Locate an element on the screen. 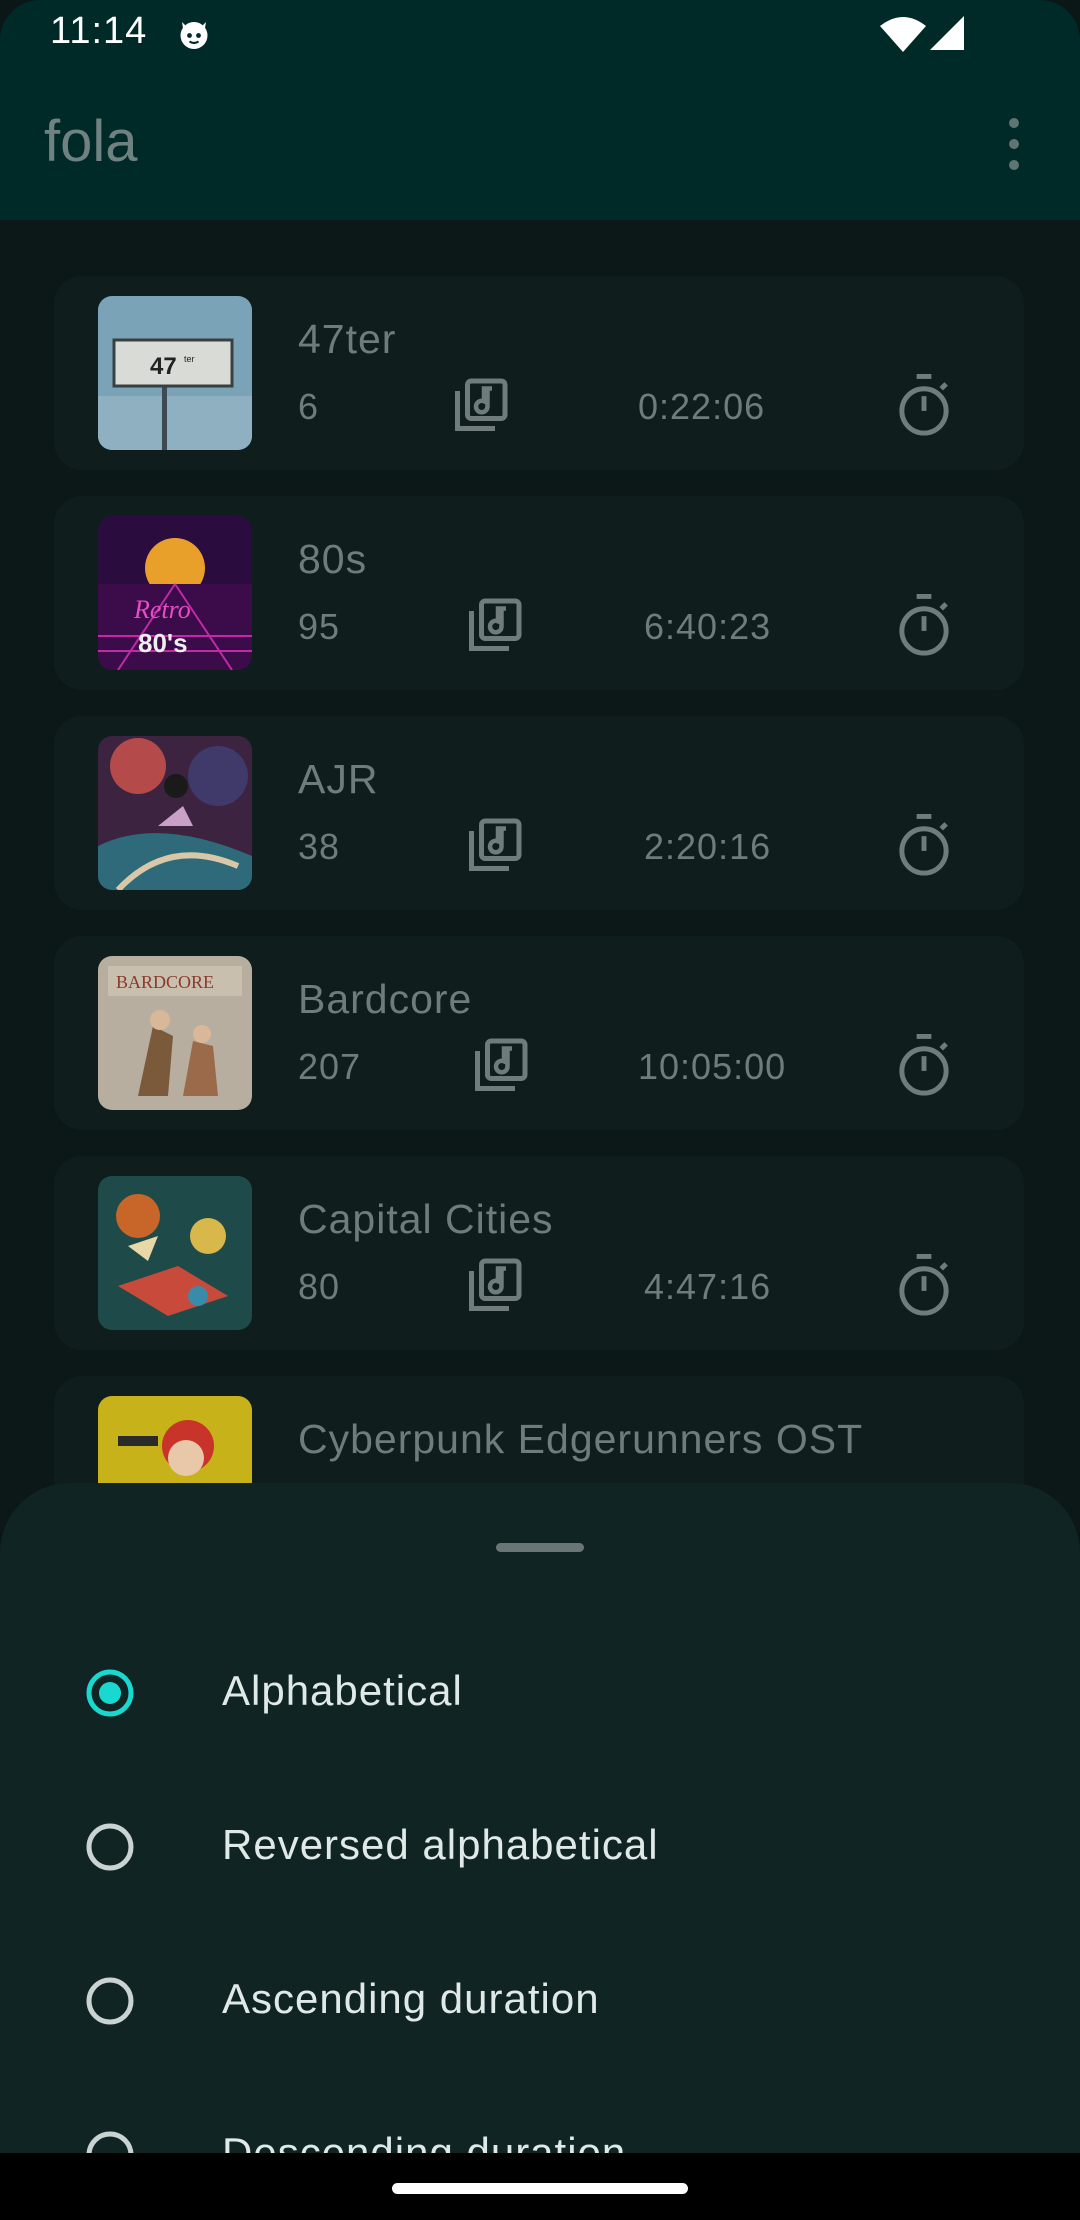  sort-option-reversed-alphabetical: Reversed alphabetical is located at coordinates (540, 1846).